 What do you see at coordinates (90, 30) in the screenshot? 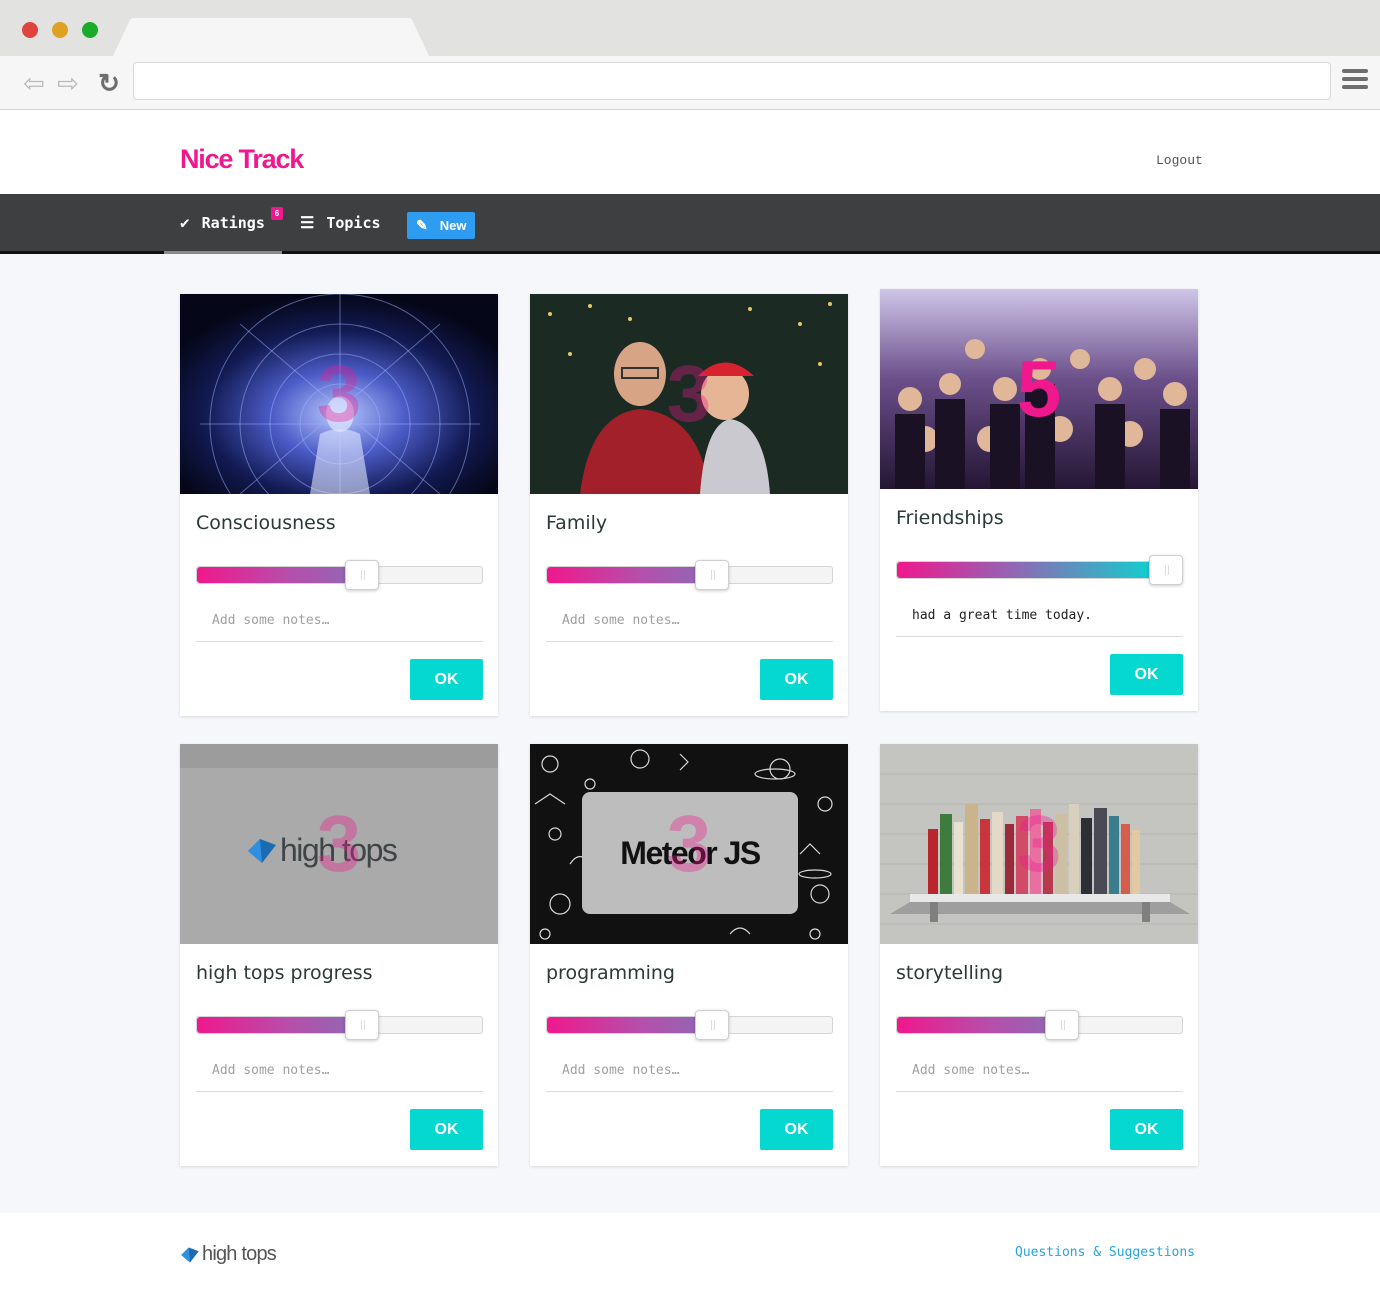
I see `window-maximize-button` at bounding box center [90, 30].